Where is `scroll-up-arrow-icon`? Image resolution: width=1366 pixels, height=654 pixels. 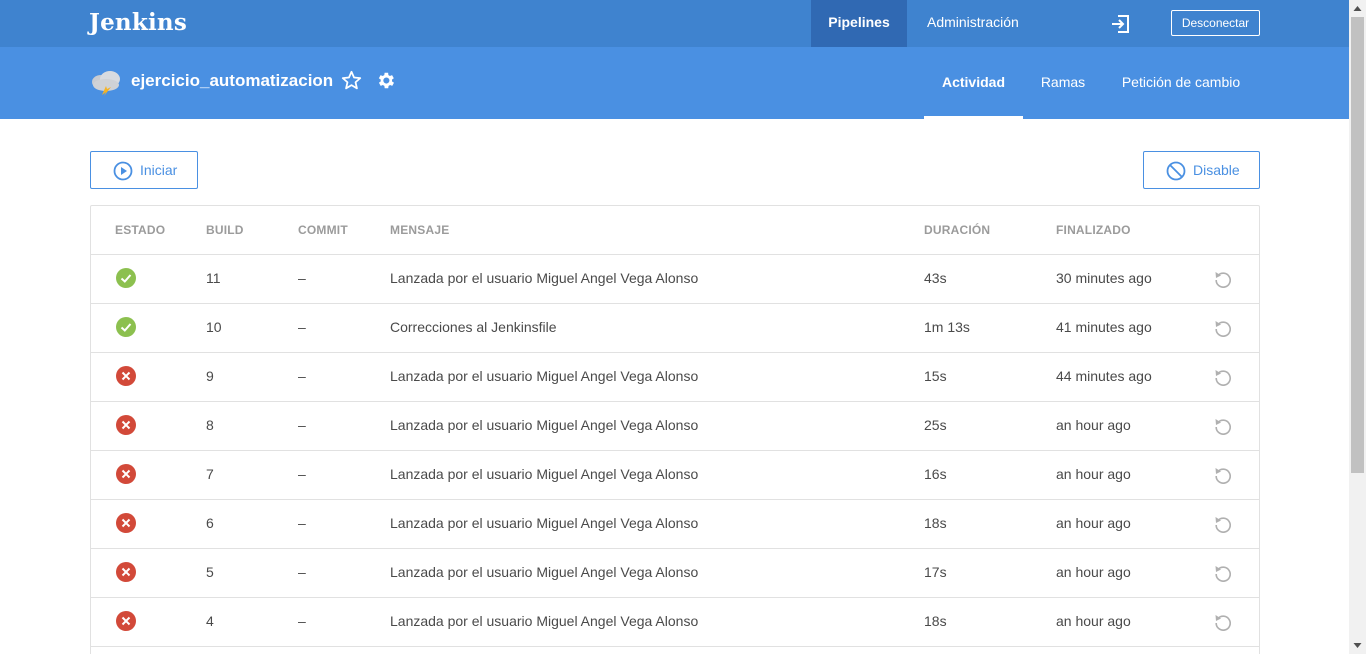
scroll-up-arrow-icon is located at coordinates (1357, 8).